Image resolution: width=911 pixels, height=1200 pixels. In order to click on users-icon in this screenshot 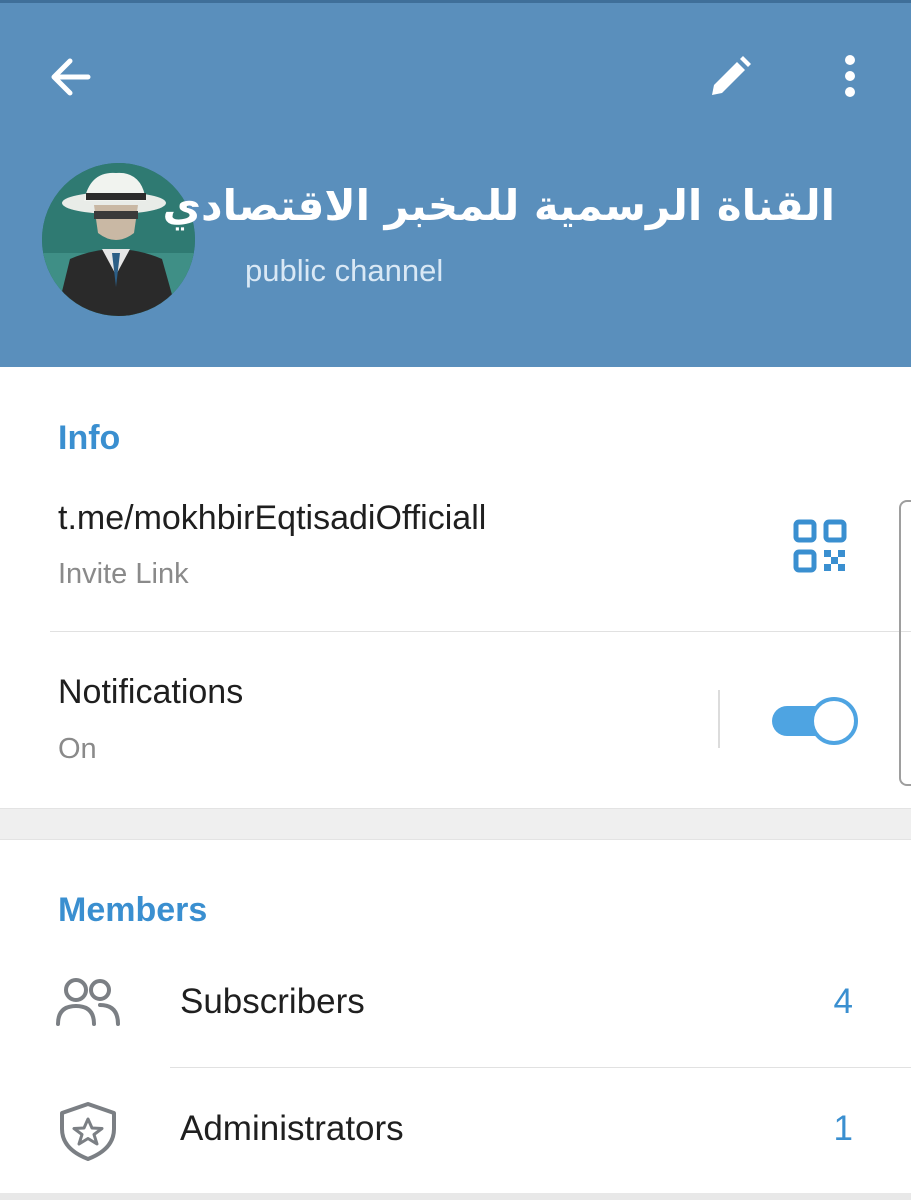, I will do `click(88, 1002)`.